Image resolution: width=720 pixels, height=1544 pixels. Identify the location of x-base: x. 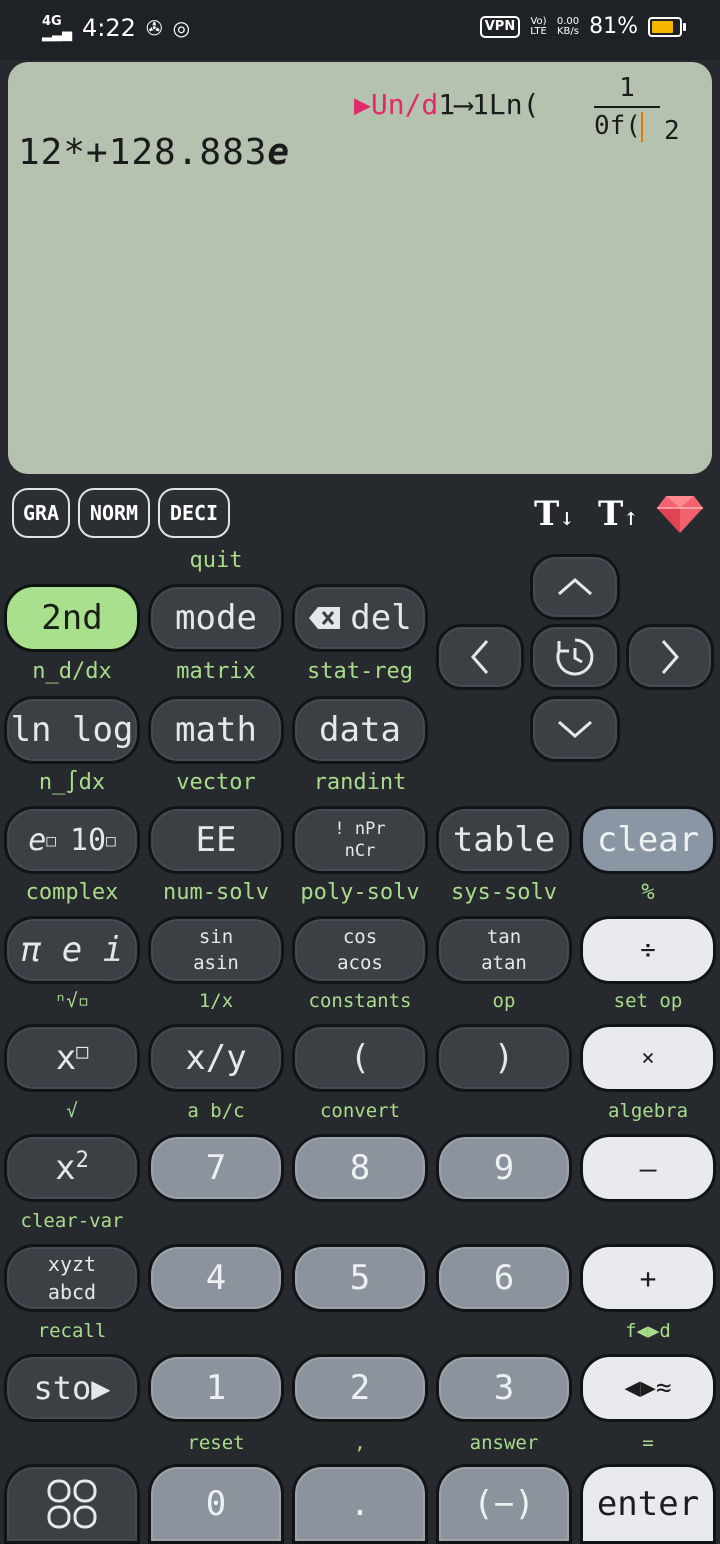
(65, 1168).